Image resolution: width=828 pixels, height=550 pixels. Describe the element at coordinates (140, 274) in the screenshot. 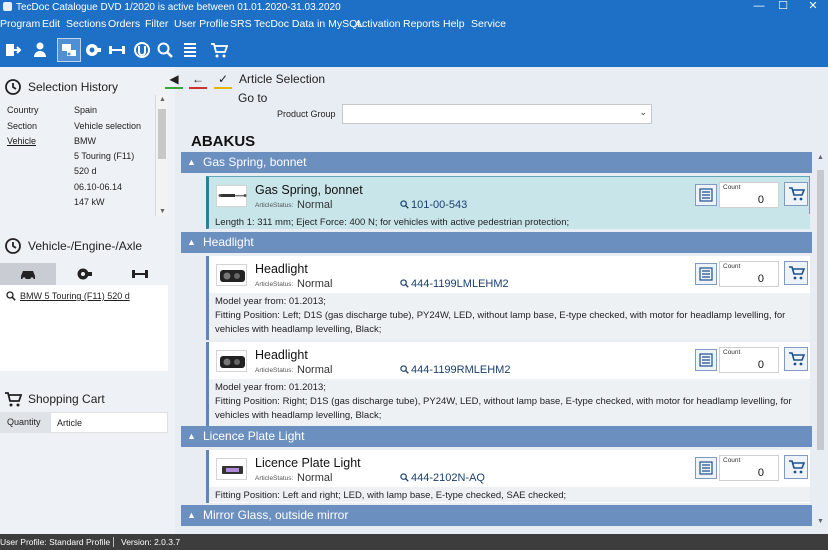

I see `tab-axle` at that location.